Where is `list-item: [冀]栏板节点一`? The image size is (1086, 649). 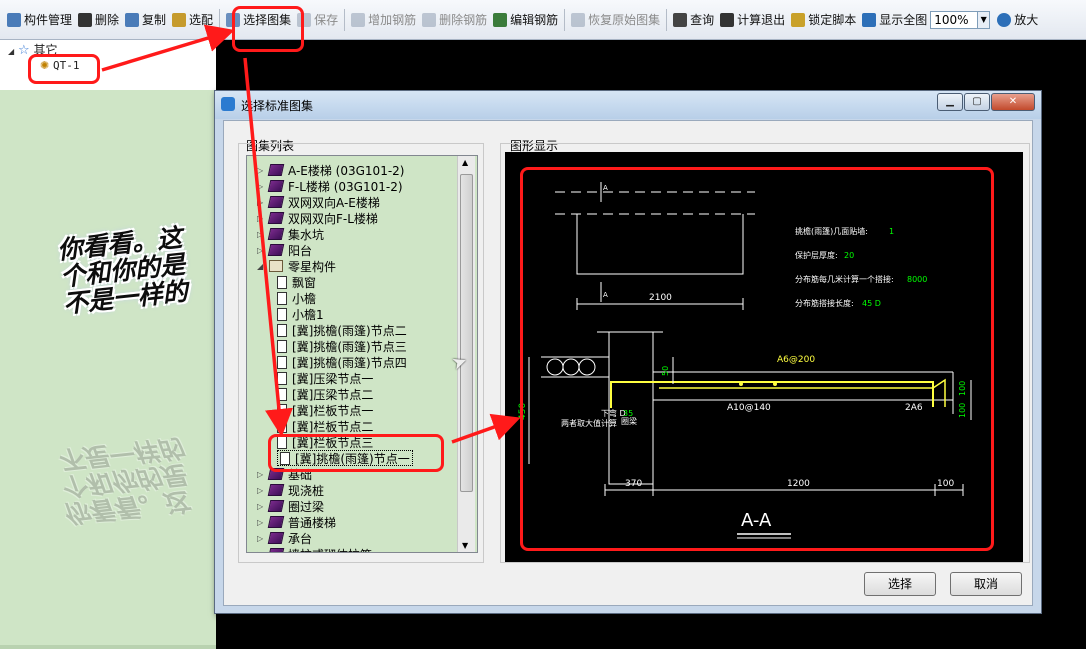
list-item: [冀]栏板节点一 is located at coordinates (325, 410).